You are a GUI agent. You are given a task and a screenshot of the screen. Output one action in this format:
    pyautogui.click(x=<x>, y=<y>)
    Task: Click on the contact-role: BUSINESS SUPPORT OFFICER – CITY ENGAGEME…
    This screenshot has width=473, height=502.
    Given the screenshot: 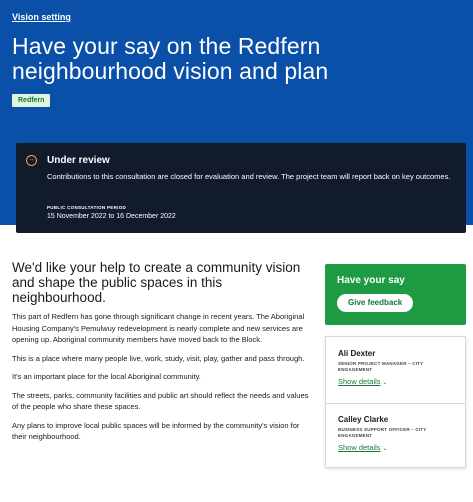 What is the action you would take?
    pyautogui.click(x=382, y=432)
    